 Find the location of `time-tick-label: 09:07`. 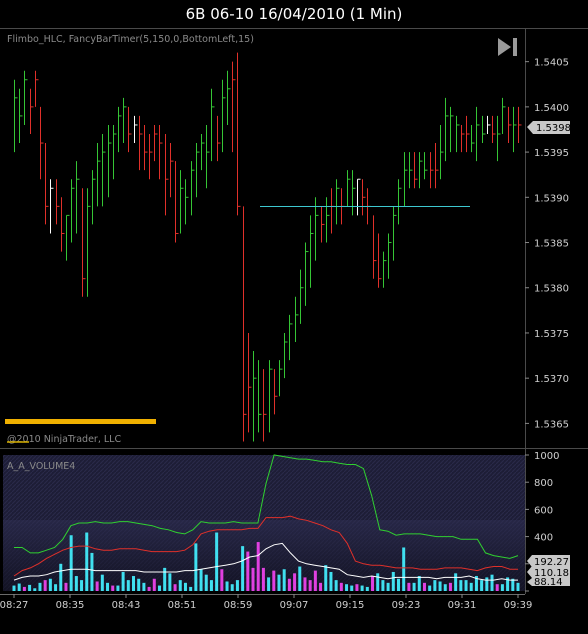

time-tick-label: 09:07 is located at coordinates (294, 605).